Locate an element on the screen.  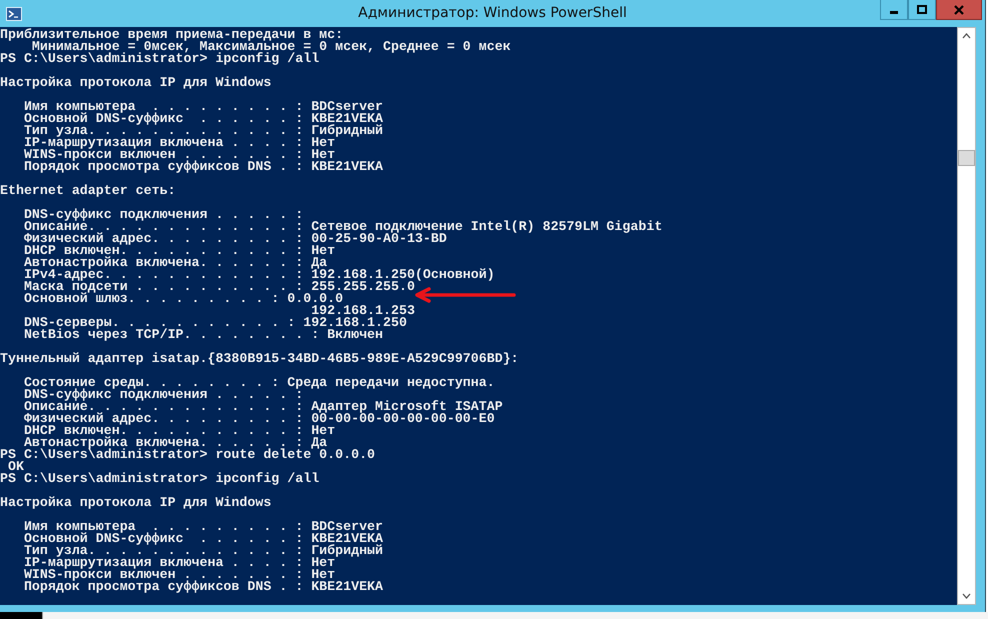
console-line: Физический адрес. . . . . . . . . : 00-00-00-00-00-00-00-E0 is located at coordinates (258, 419).